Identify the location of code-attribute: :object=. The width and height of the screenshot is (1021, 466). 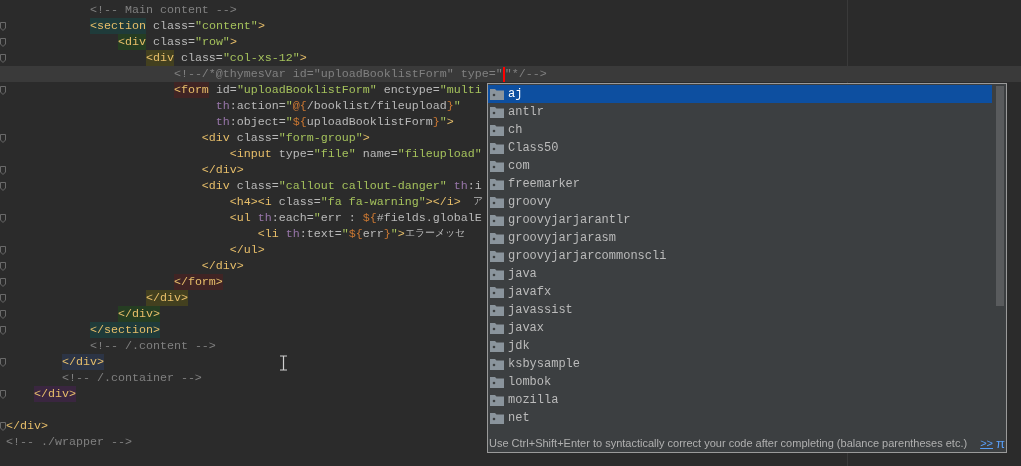
(257, 122).